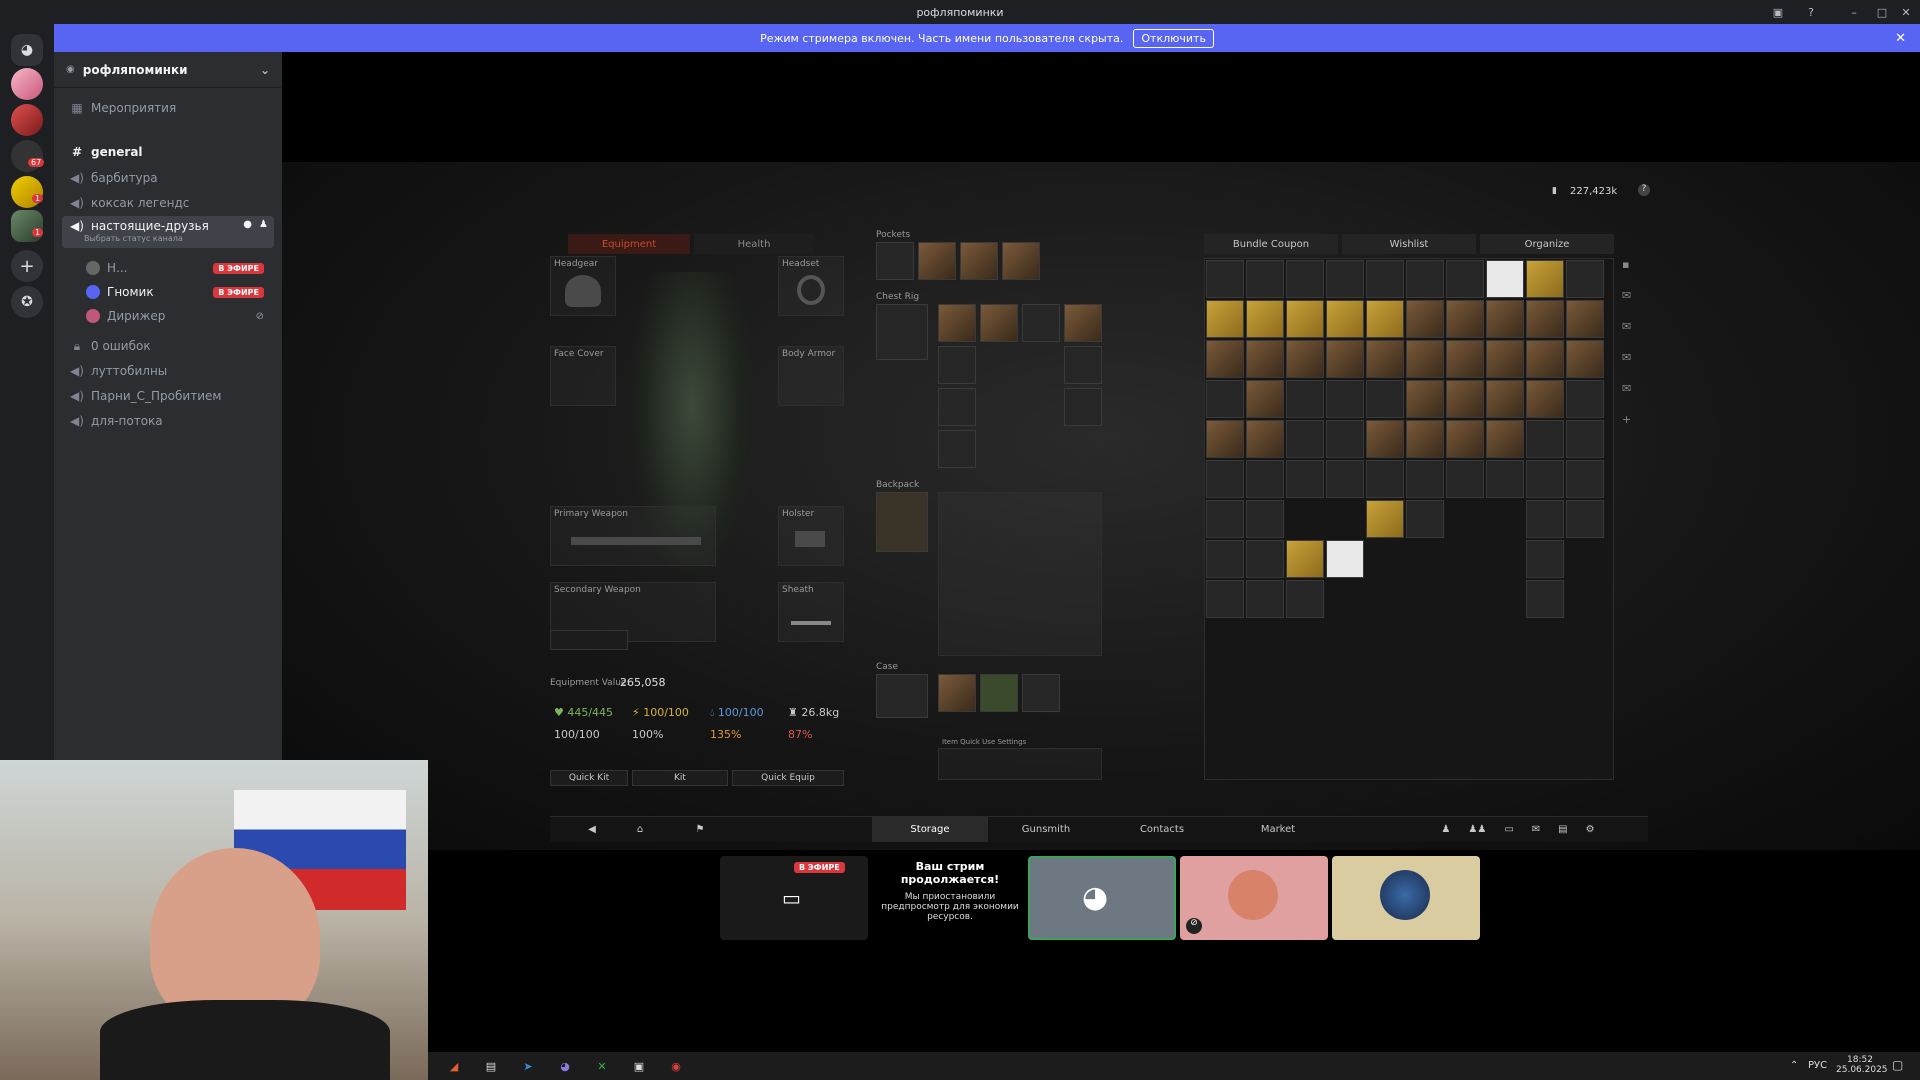 The width and height of the screenshot is (1920, 1080). I want to click on stream-tile-self: В ЭФИРЕ ▭, so click(794, 898).